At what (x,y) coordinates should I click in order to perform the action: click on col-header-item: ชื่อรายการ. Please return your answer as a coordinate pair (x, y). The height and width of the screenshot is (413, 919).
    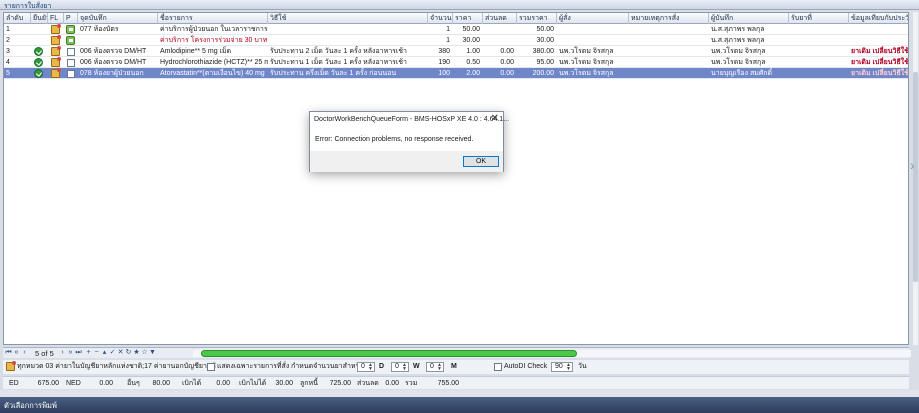
    Looking at the image, I should click on (213, 18).